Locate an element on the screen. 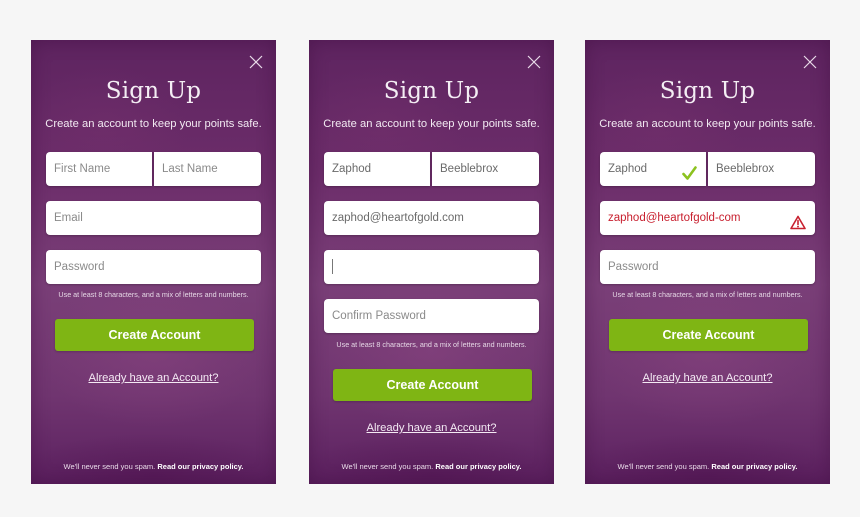 Image resolution: width=860 pixels, height=517 pixels. email-input: zaphod@heartofgold.com is located at coordinates (431, 218).